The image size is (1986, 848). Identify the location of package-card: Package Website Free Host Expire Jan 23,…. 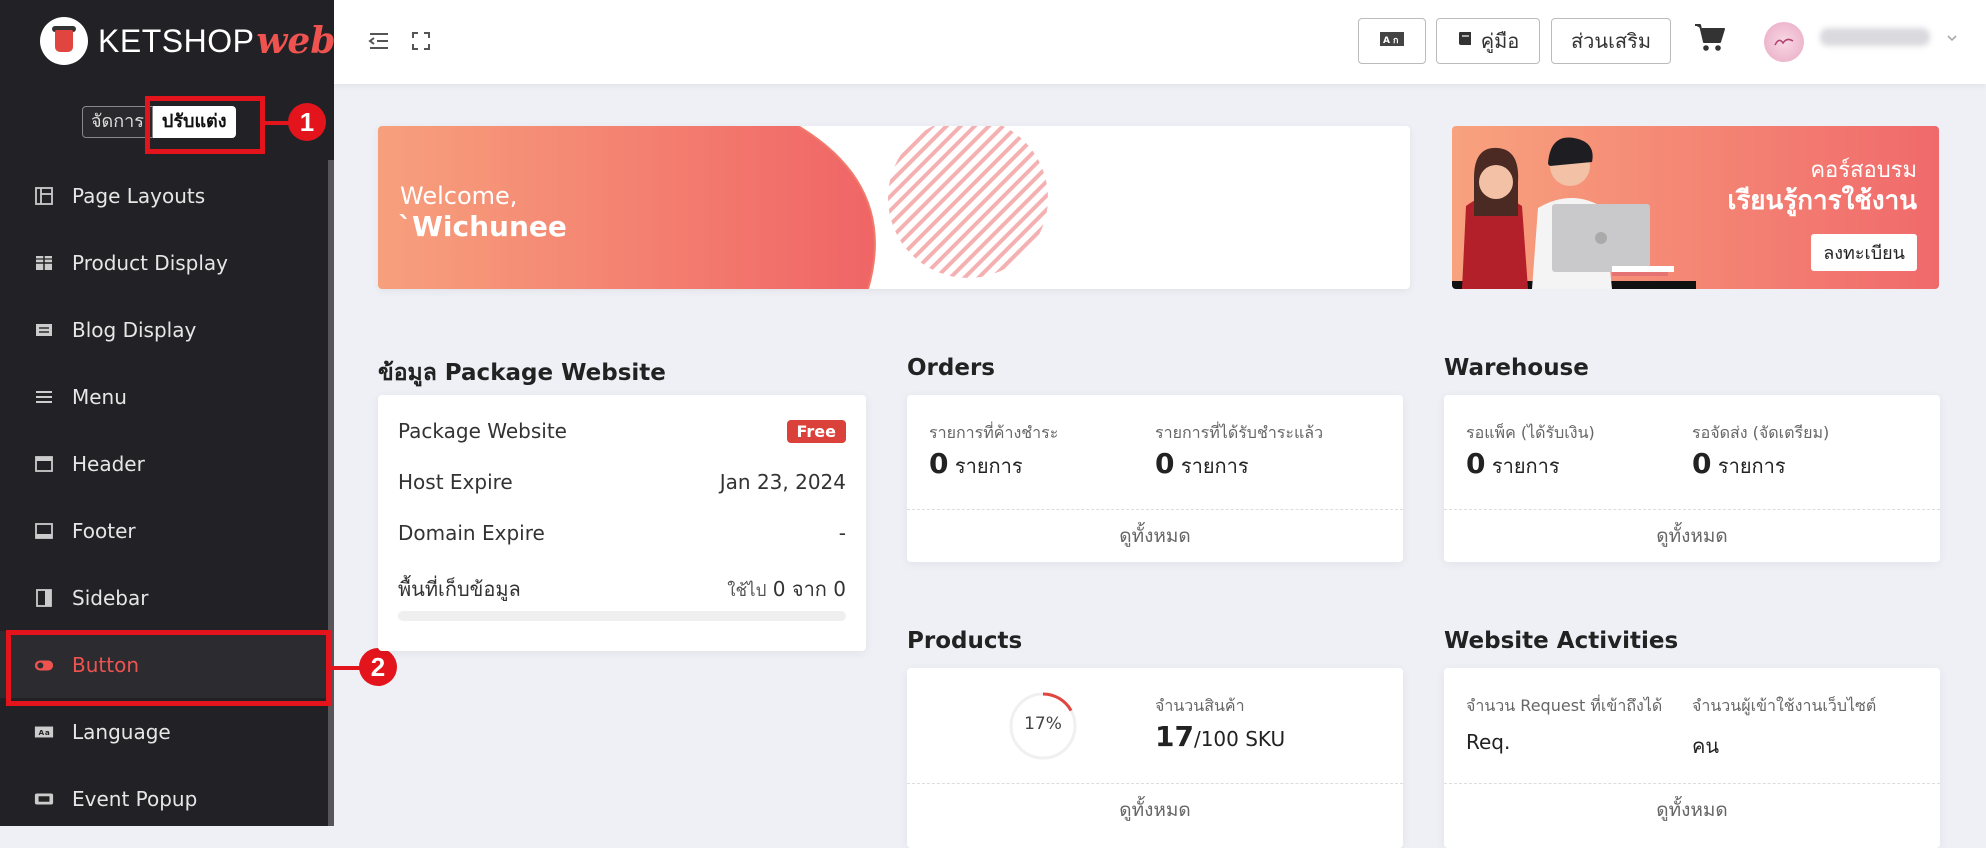
(622, 523).